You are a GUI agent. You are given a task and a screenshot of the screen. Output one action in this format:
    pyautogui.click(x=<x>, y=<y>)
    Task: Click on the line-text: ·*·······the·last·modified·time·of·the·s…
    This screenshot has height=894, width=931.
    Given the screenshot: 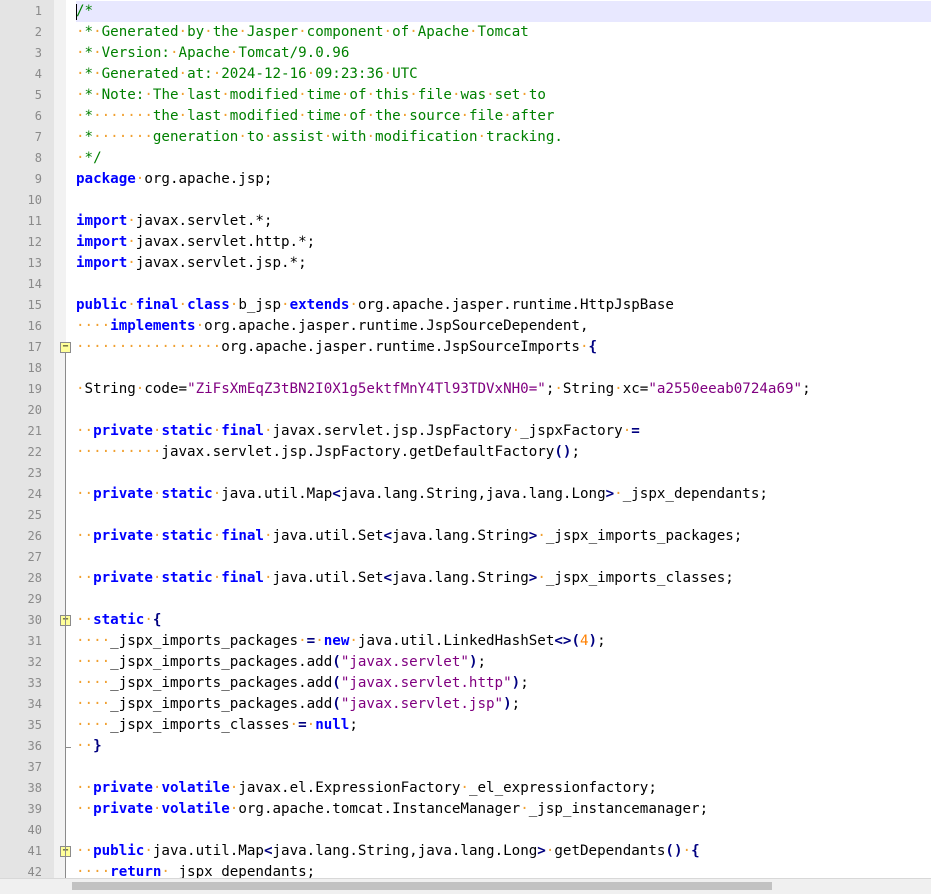 What is the action you would take?
    pyautogui.click(x=503, y=116)
    